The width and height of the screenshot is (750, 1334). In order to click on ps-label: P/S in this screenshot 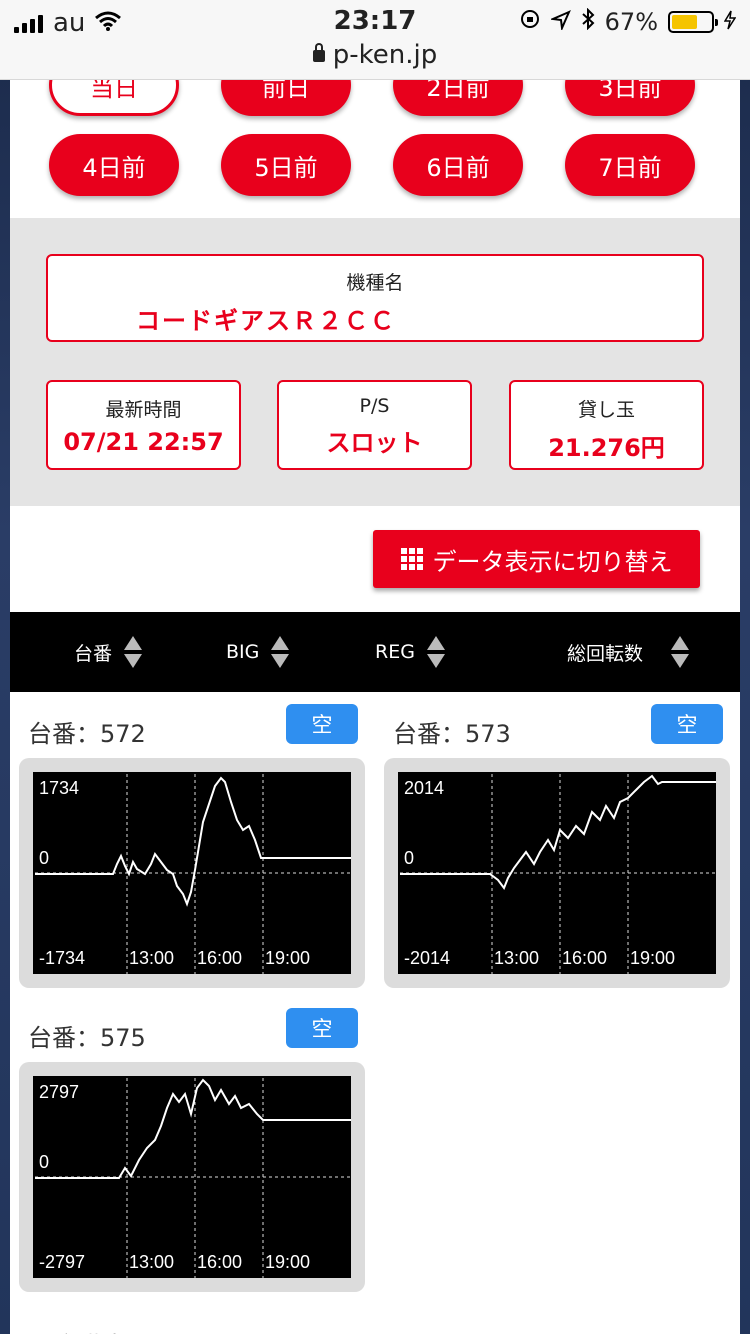, I will do `click(374, 406)`.